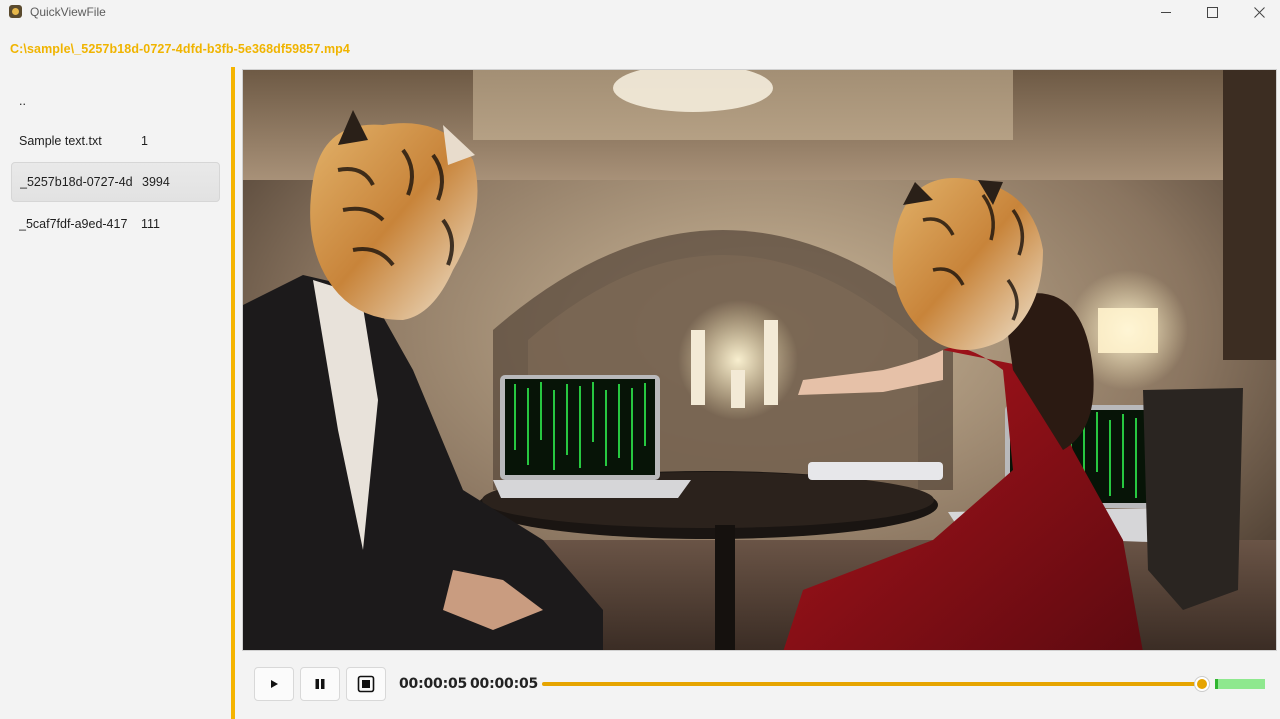 This screenshot has height=719, width=1280. Describe the element at coordinates (15, 11) in the screenshot. I see `app-icon` at that location.